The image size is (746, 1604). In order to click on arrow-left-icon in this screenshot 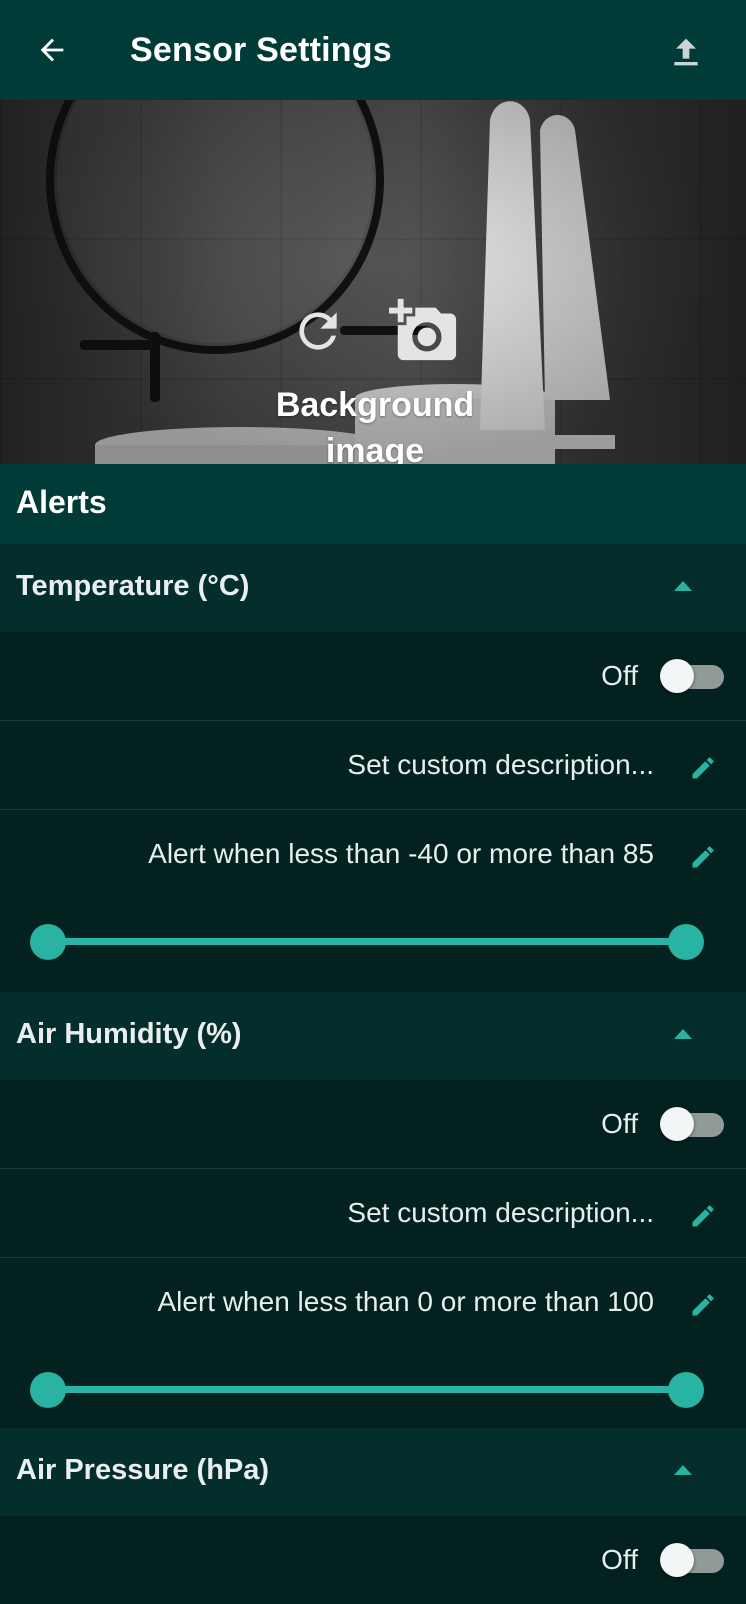, I will do `click(52, 50)`.